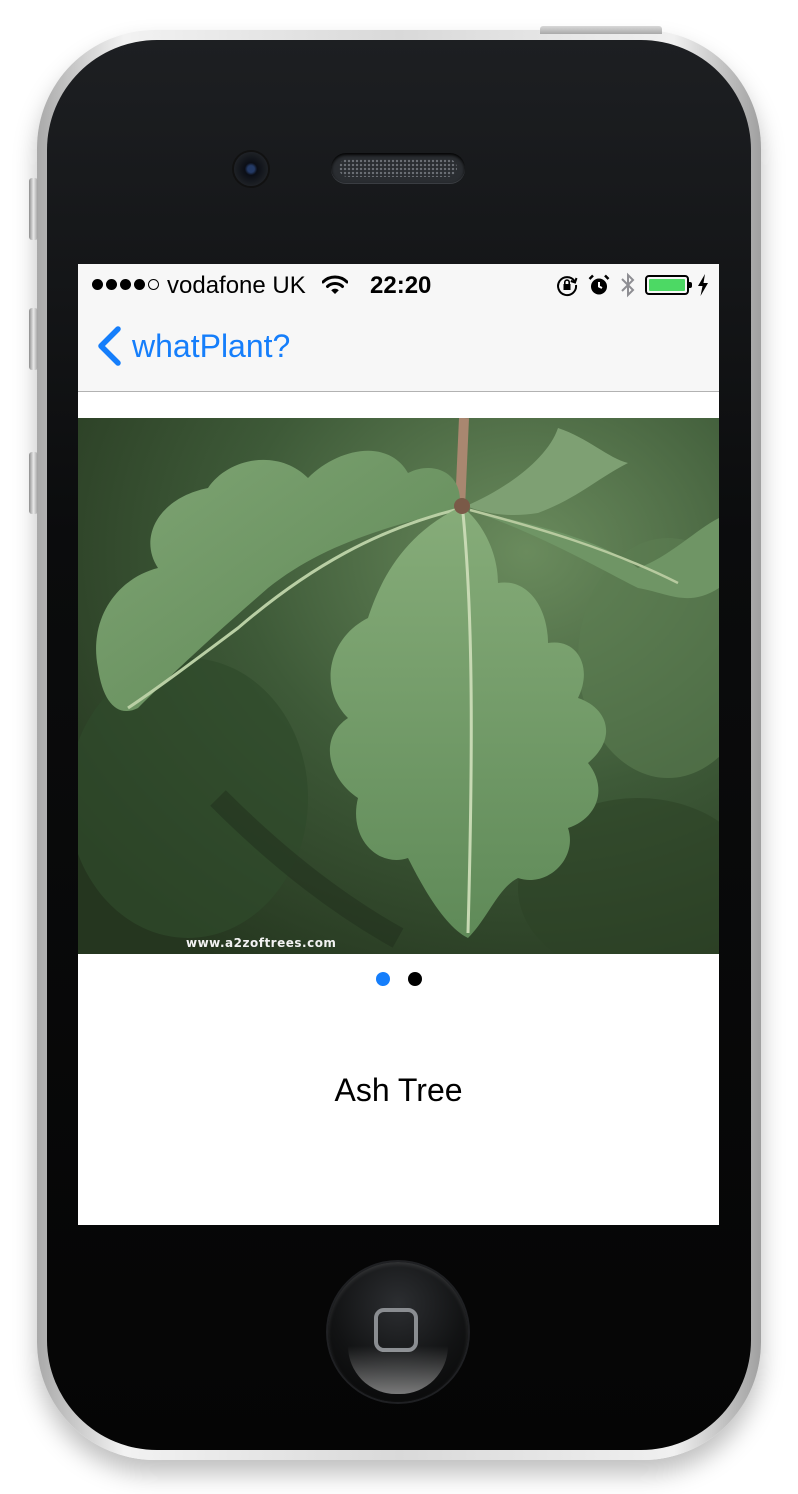 This screenshot has width=798, height=1494. What do you see at coordinates (398, 979) in the screenshot?
I see `page-control` at bounding box center [398, 979].